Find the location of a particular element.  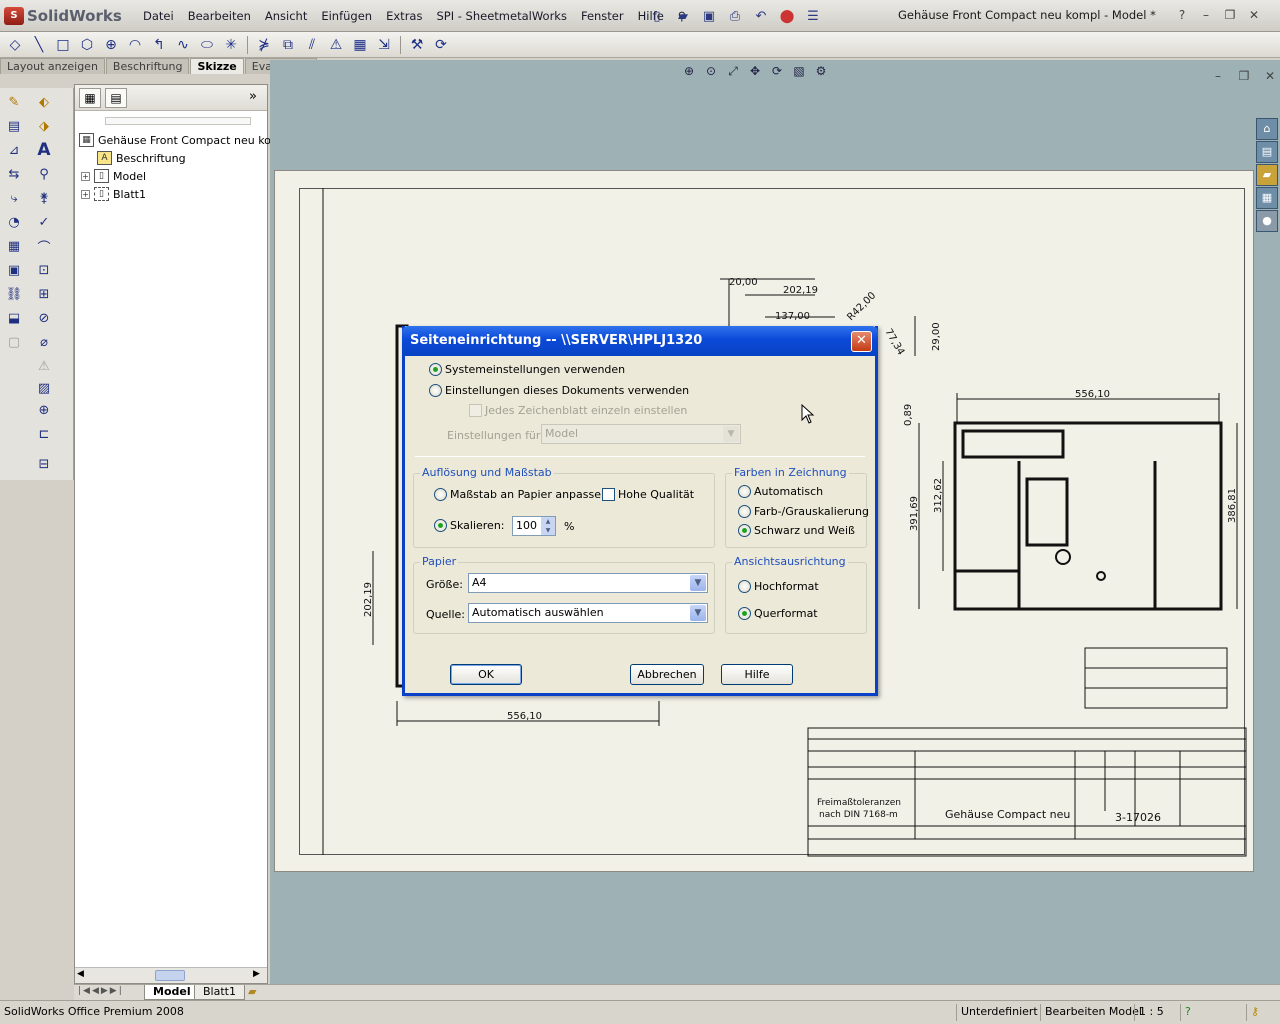

smart-dimension-icon: ◇ is located at coordinates (15, 45).